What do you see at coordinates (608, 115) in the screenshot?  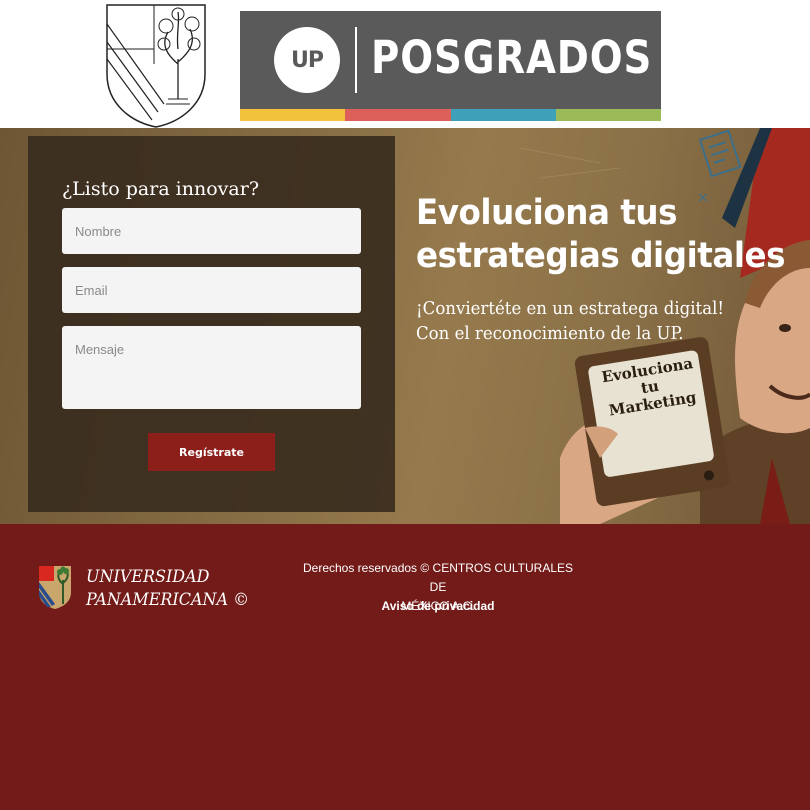 I see `stripe-green` at bounding box center [608, 115].